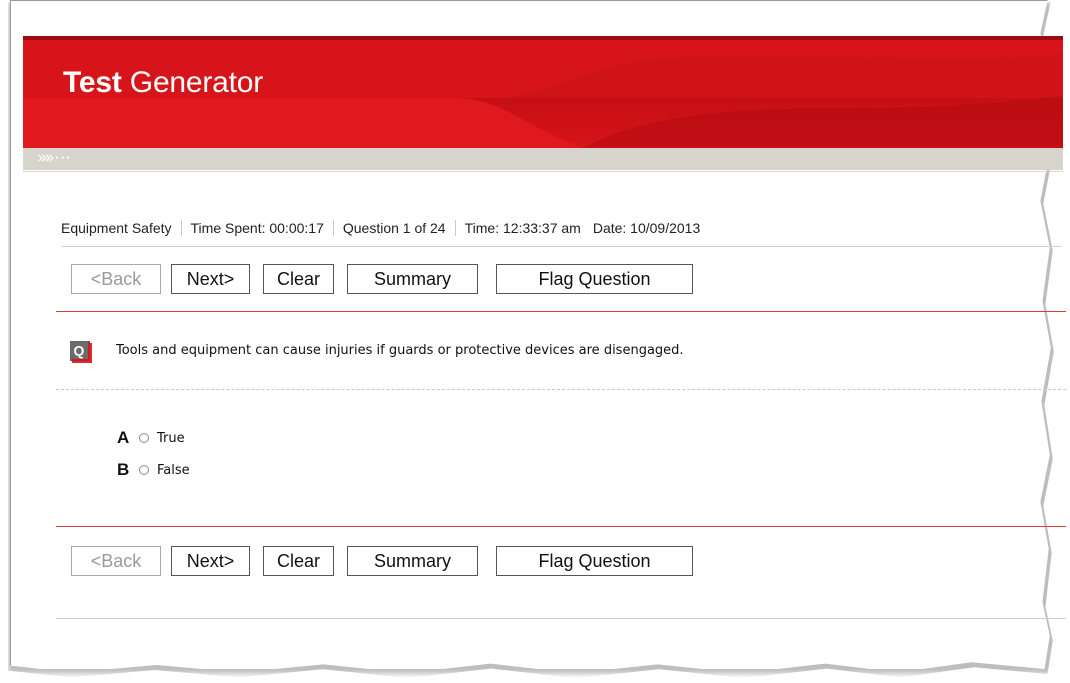 The width and height of the screenshot is (1070, 683). I want to click on clock-time: Time: 12:33:37 am, so click(522, 228).